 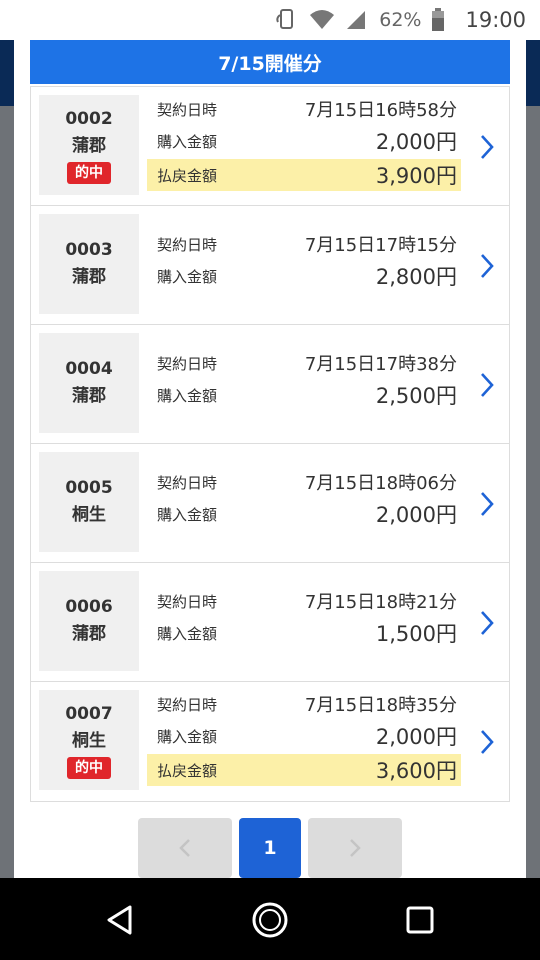 I want to click on ticket-number: 0004, so click(x=89, y=369).